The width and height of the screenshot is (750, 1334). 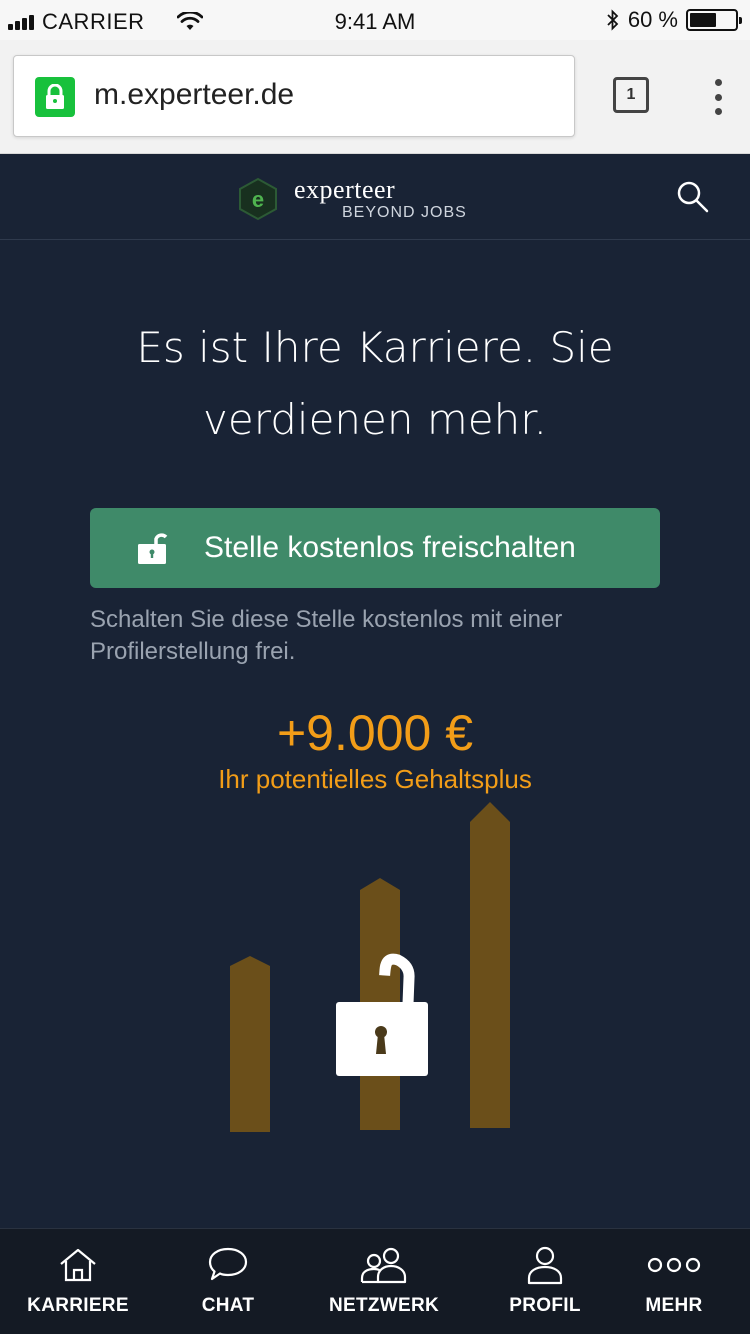 I want to click on salary-growth-illustration, so click(x=370, y=967).